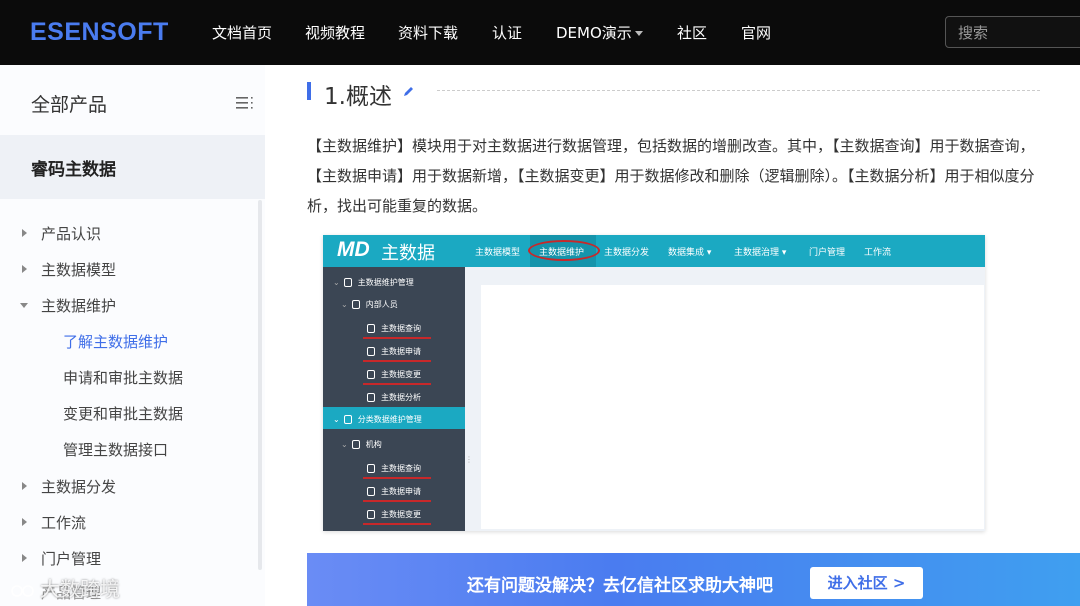 This screenshot has width=1080, height=606. Describe the element at coordinates (1012, 32) in the screenshot. I see `search-input: 搜索` at that location.